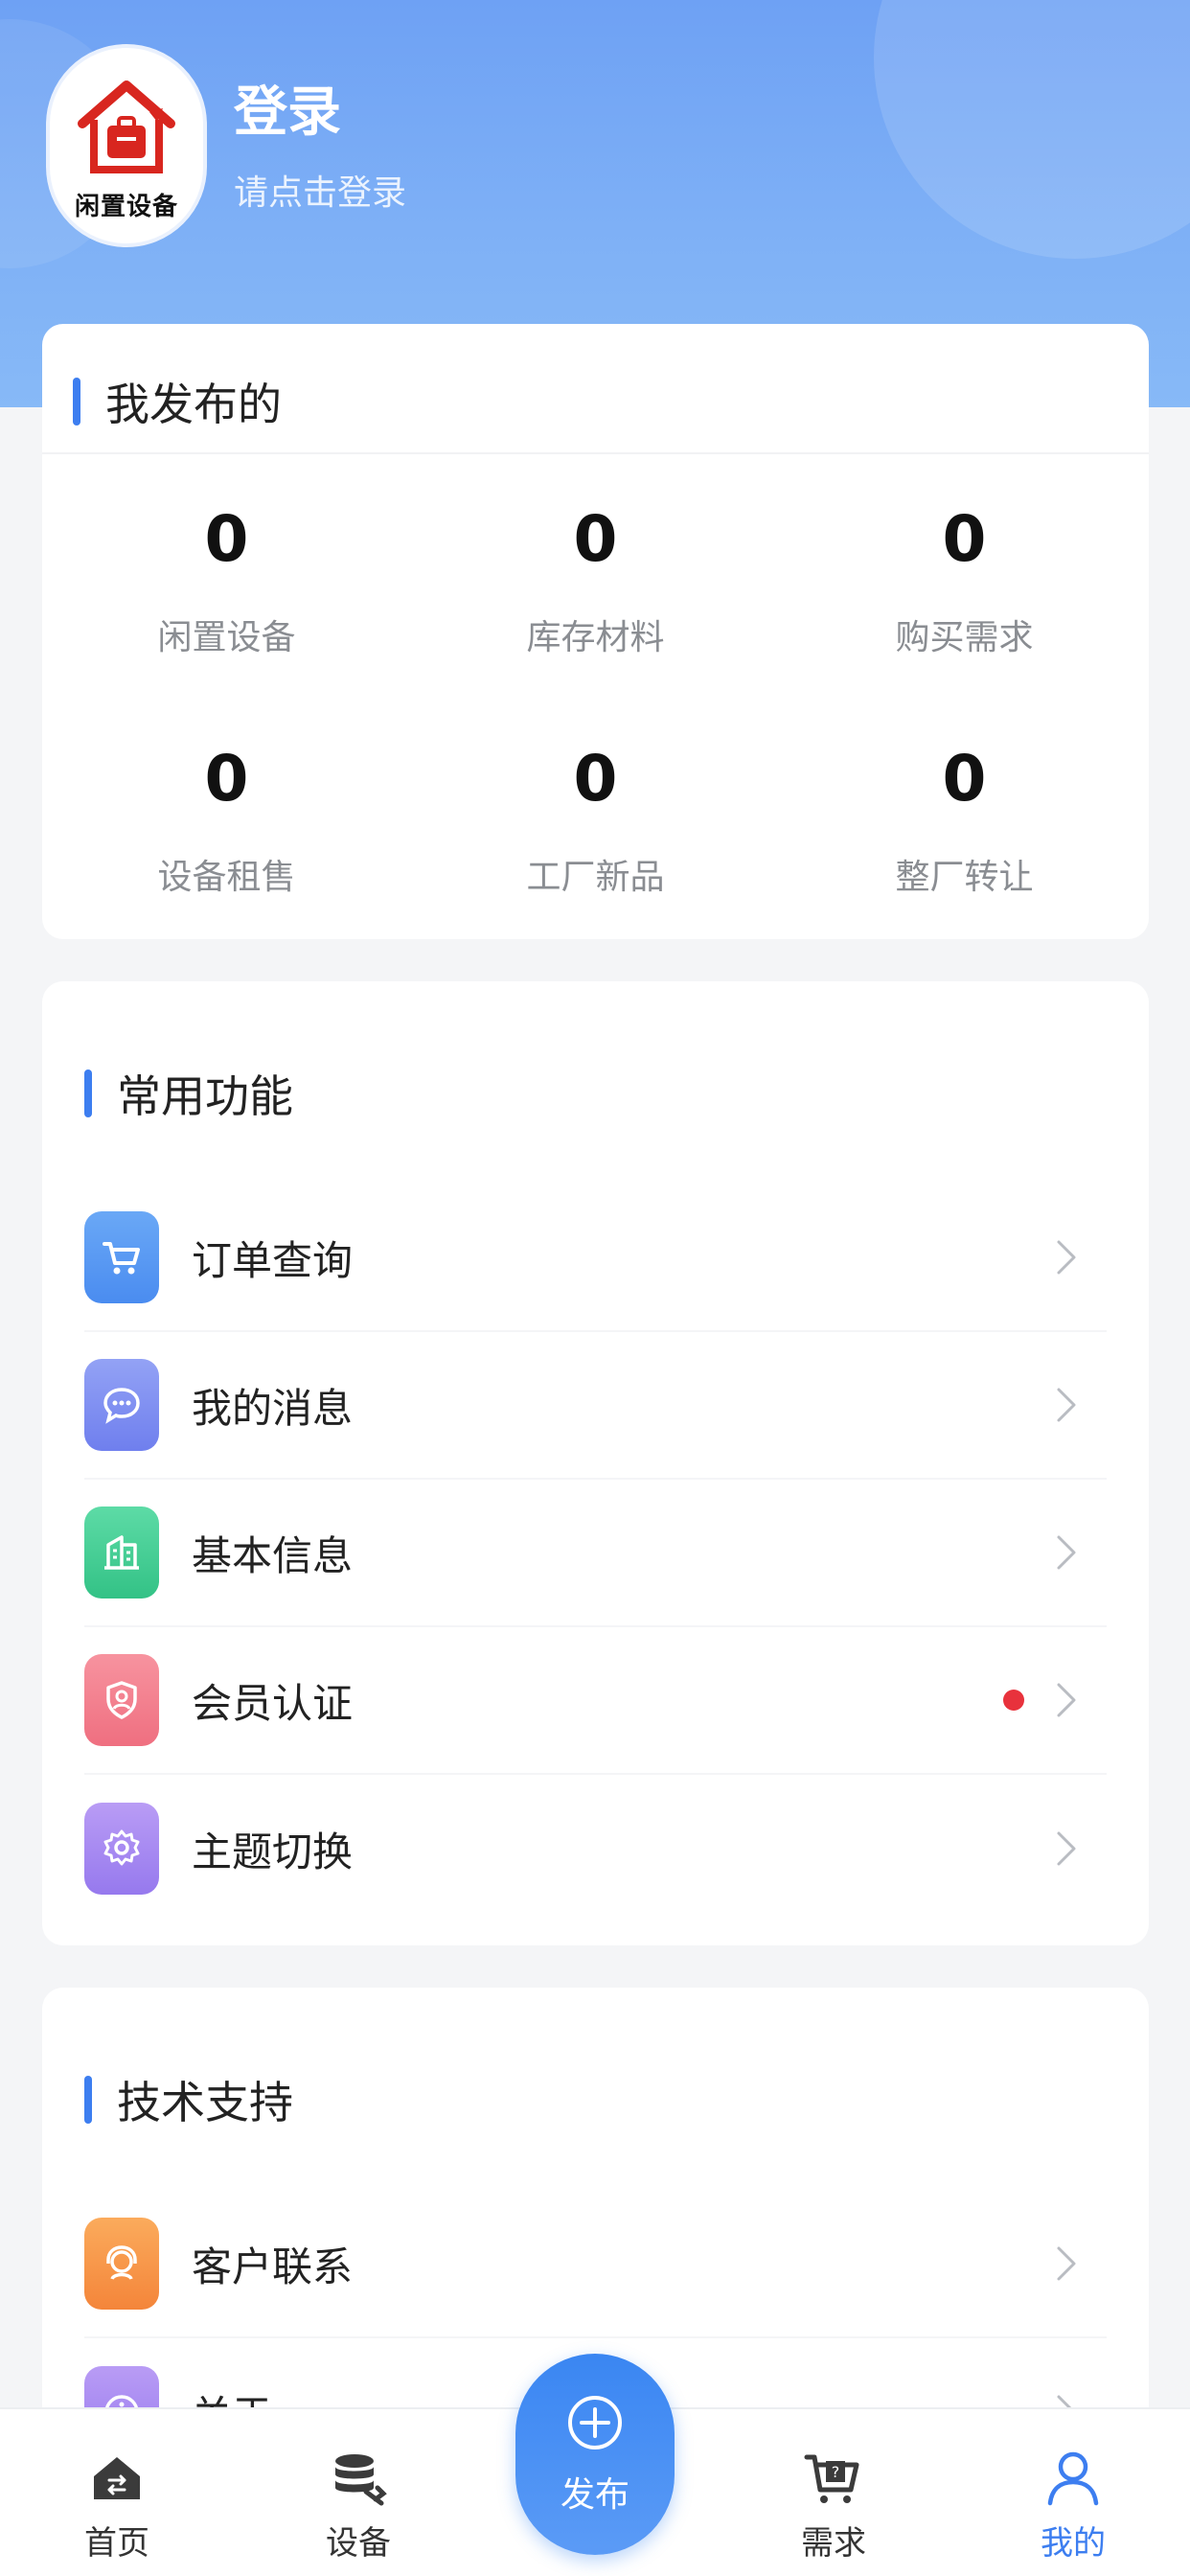 The width and height of the screenshot is (1190, 2576). I want to click on stat-idle-equipment: 0 闲置设备, so click(226, 583).